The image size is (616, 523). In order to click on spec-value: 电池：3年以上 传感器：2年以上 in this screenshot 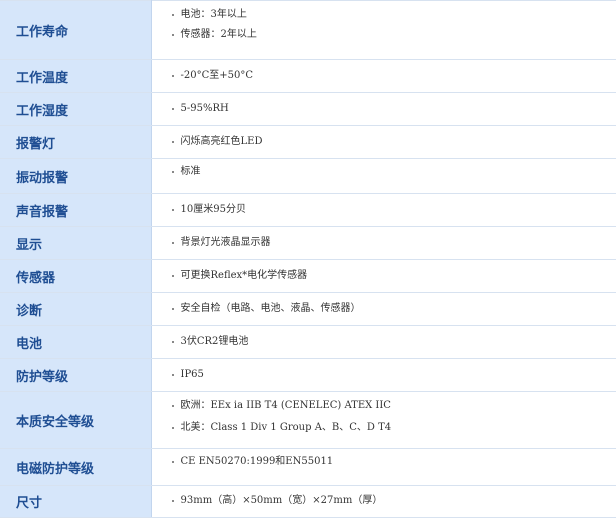, I will do `click(383, 30)`.